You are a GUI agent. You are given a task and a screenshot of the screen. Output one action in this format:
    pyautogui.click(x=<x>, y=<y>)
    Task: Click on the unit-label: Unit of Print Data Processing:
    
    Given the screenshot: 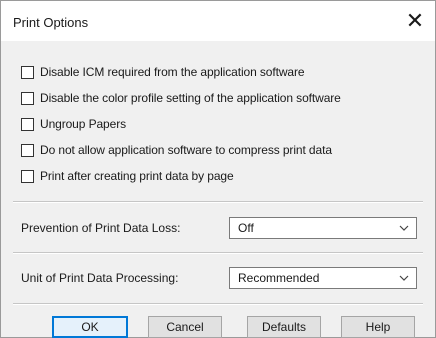 What is the action you would take?
    pyautogui.click(x=100, y=278)
    